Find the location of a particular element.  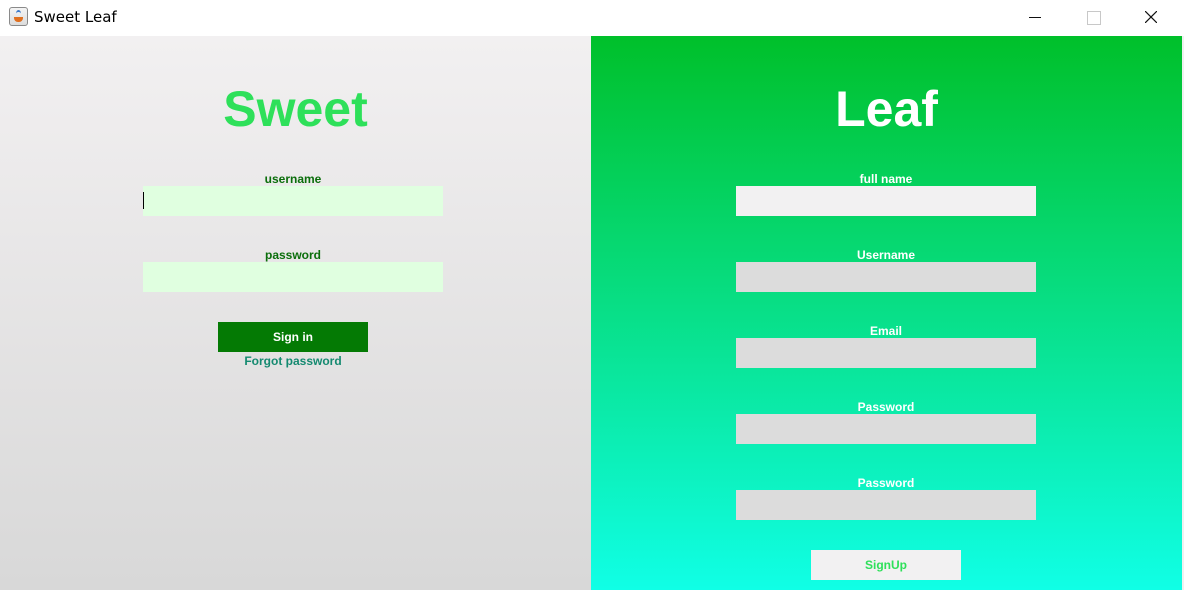

username-label: username is located at coordinates (293, 179).